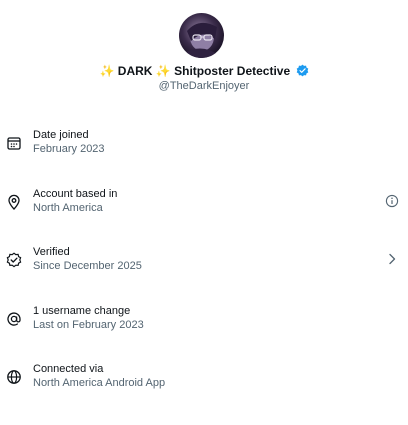  What do you see at coordinates (204, 150) in the screenshot?
I see `detail-date-joined: Date joined February 2023` at bounding box center [204, 150].